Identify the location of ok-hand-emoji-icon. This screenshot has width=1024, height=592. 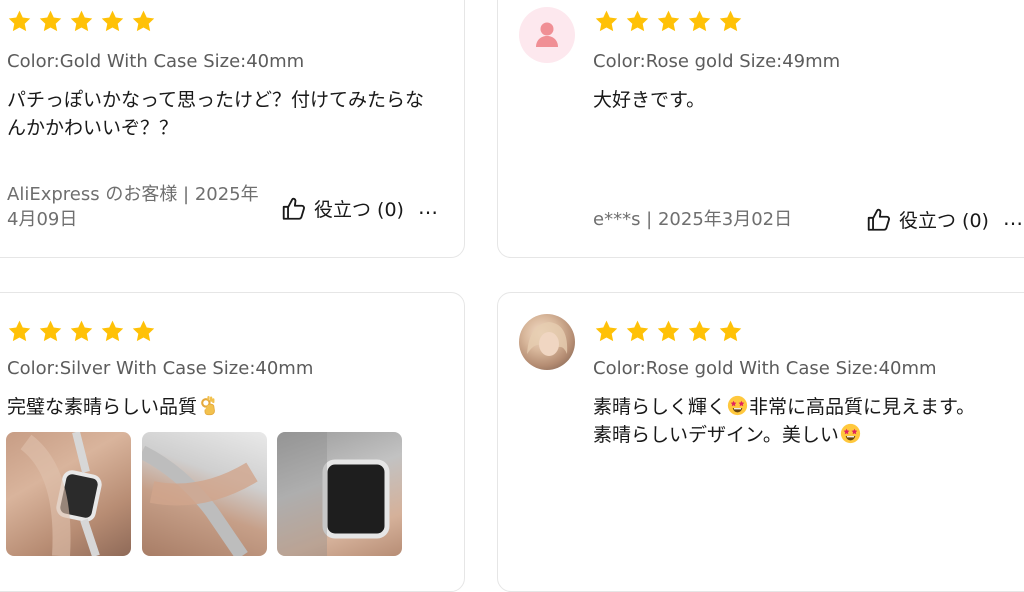
(208, 405).